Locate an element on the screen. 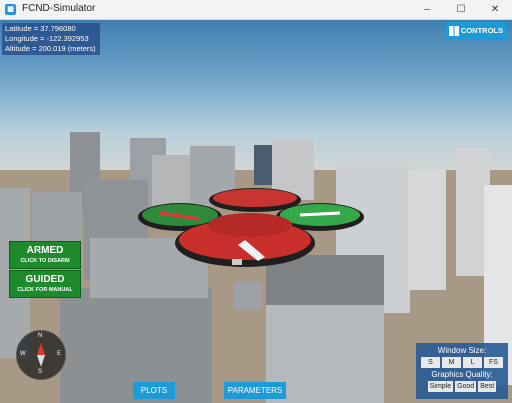  quality-best: Best is located at coordinates (487, 386).